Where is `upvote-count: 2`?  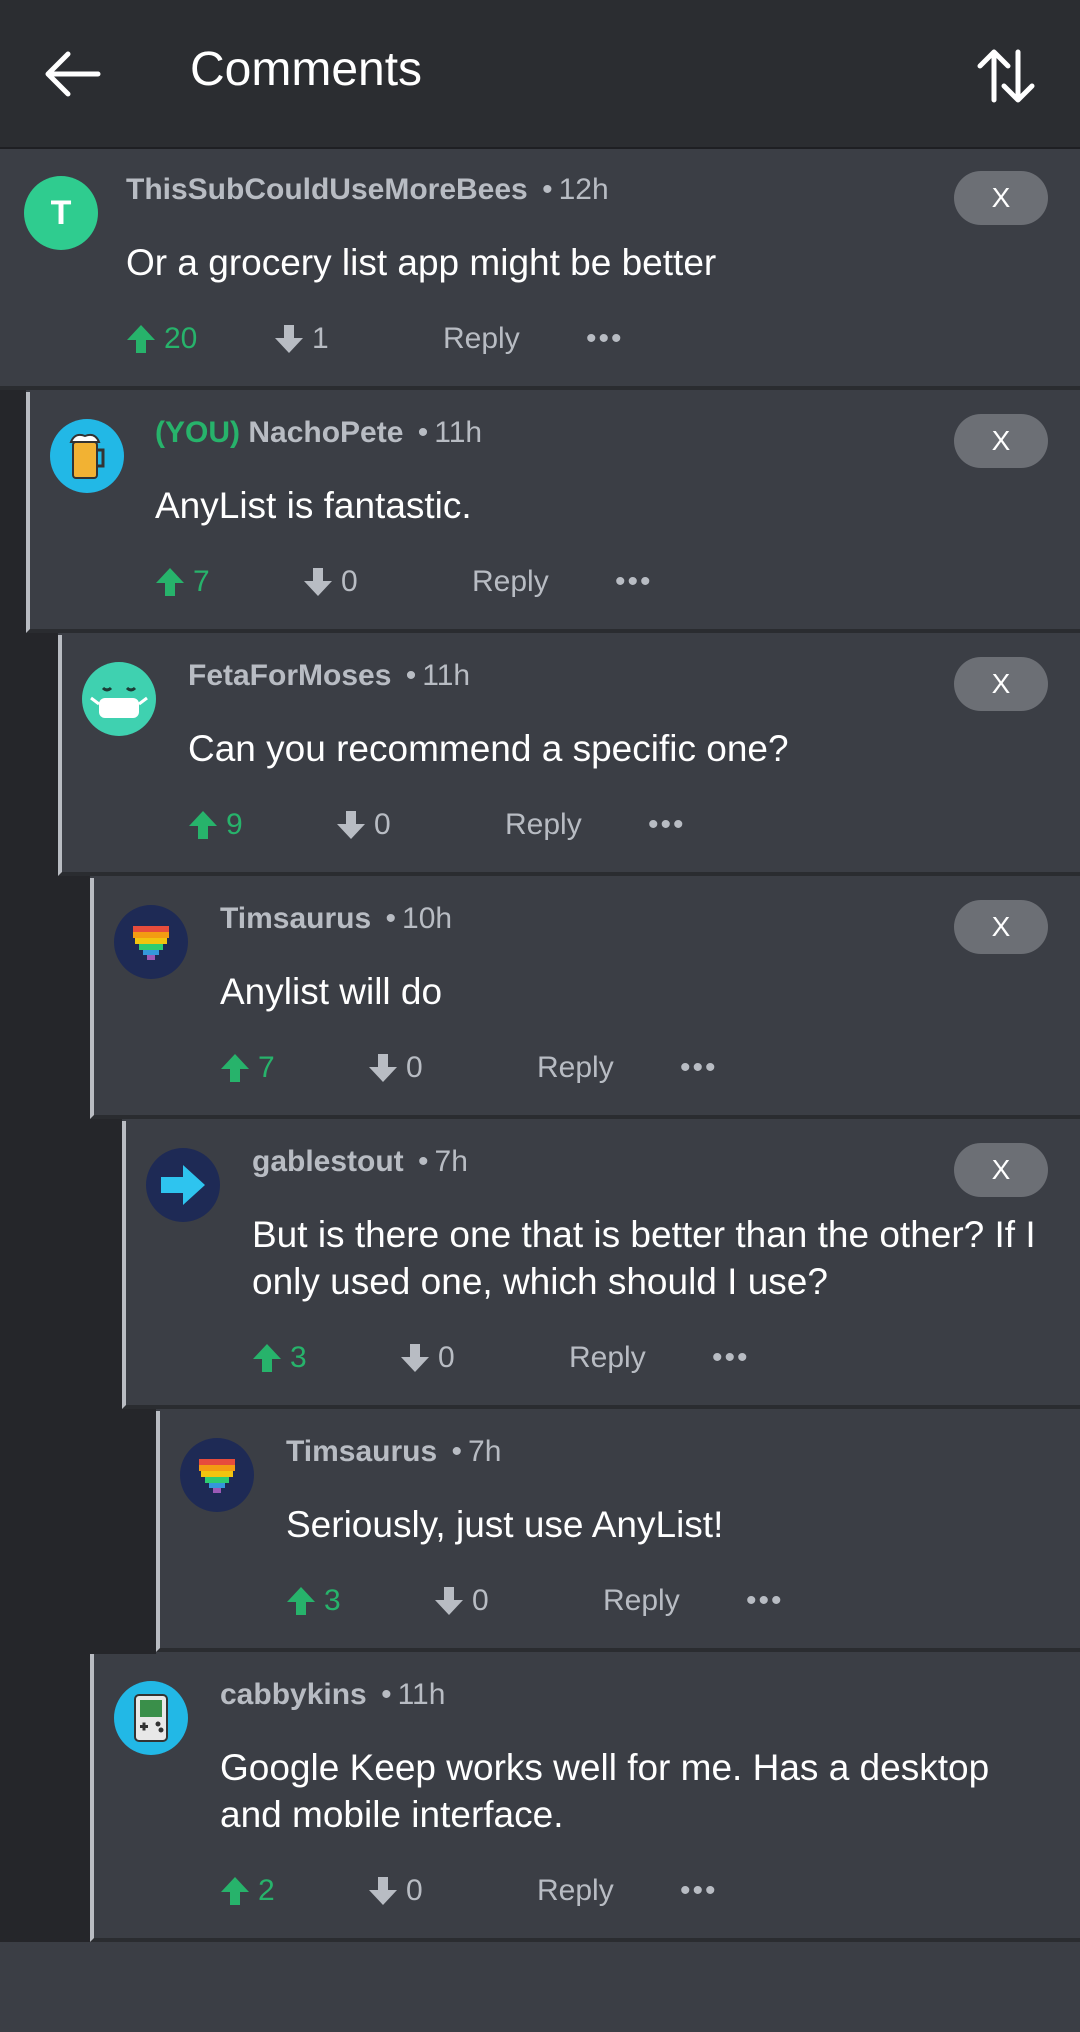
upvote-count: 2 is located at coordinates (266, 1890).